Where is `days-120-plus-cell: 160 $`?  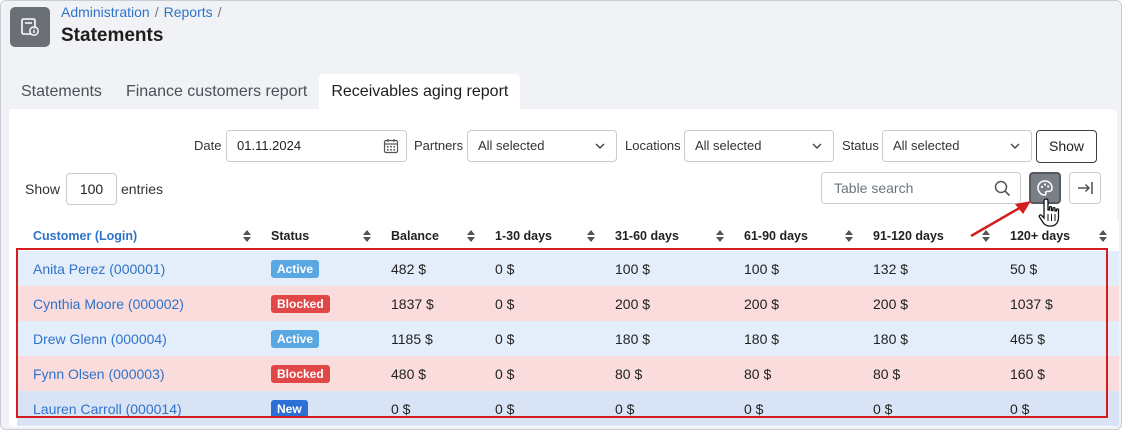
days-120-plus-cell: 160 $ is located at coordinates (1060, 373).